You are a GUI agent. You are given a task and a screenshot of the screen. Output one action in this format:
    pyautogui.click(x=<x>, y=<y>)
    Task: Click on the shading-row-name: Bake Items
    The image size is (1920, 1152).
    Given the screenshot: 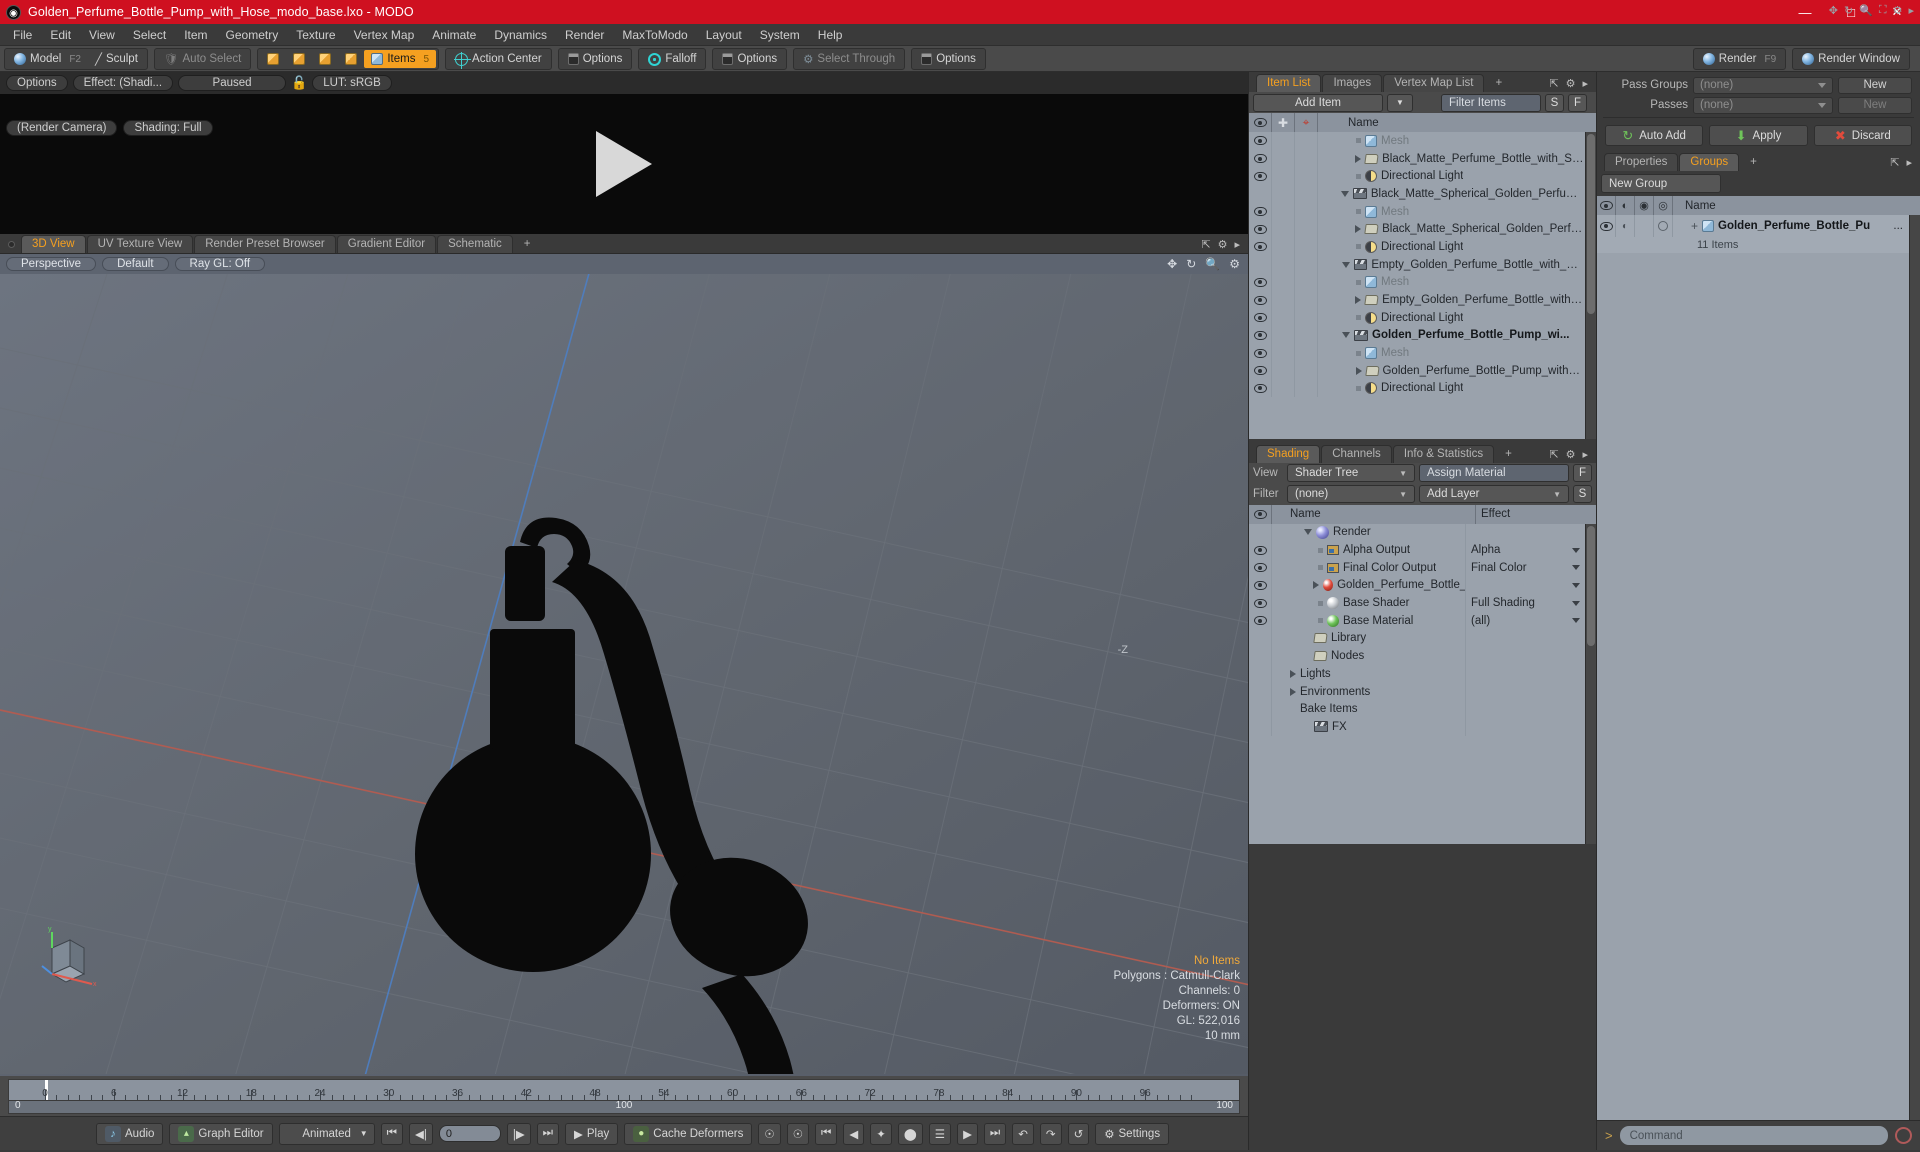 What is the action you would take?
    pyautogui.click(x=1368, y=709)
    